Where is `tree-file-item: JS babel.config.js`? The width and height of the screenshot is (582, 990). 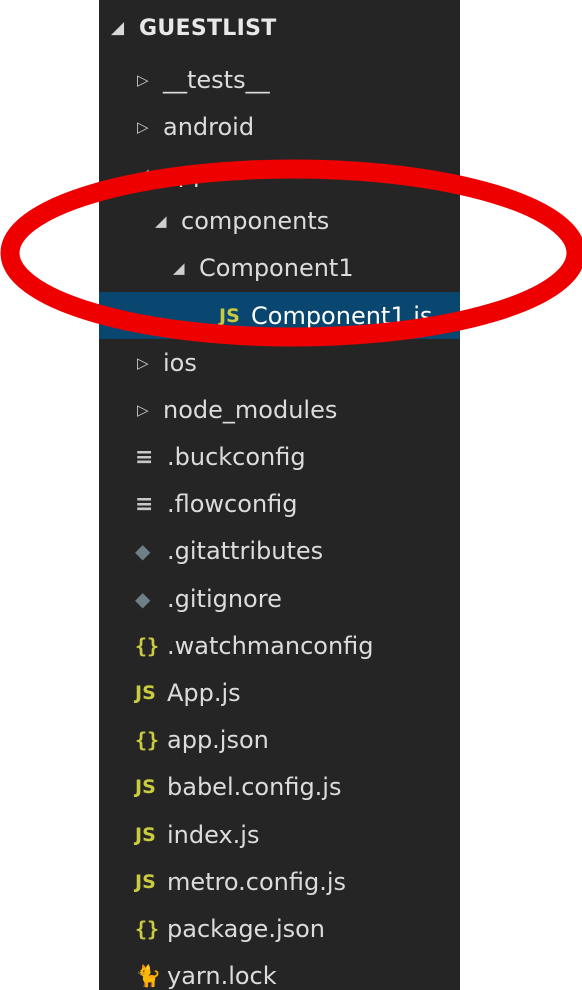
tree-file-item: JS babel.config.js is located at coordinates (279, 787).